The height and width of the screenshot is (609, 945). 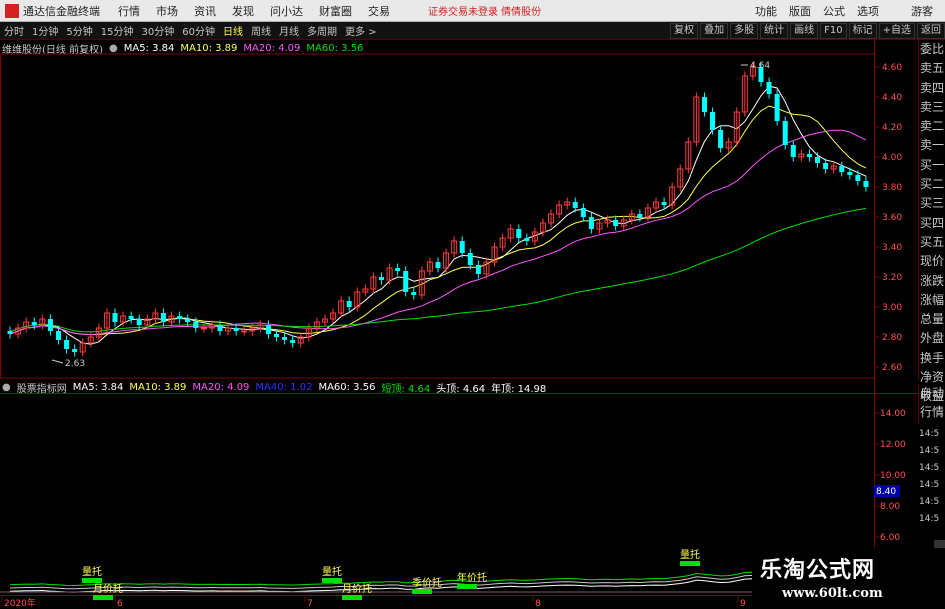 I want to click on period-60min: 60分钟, so click(x=198, y=30).